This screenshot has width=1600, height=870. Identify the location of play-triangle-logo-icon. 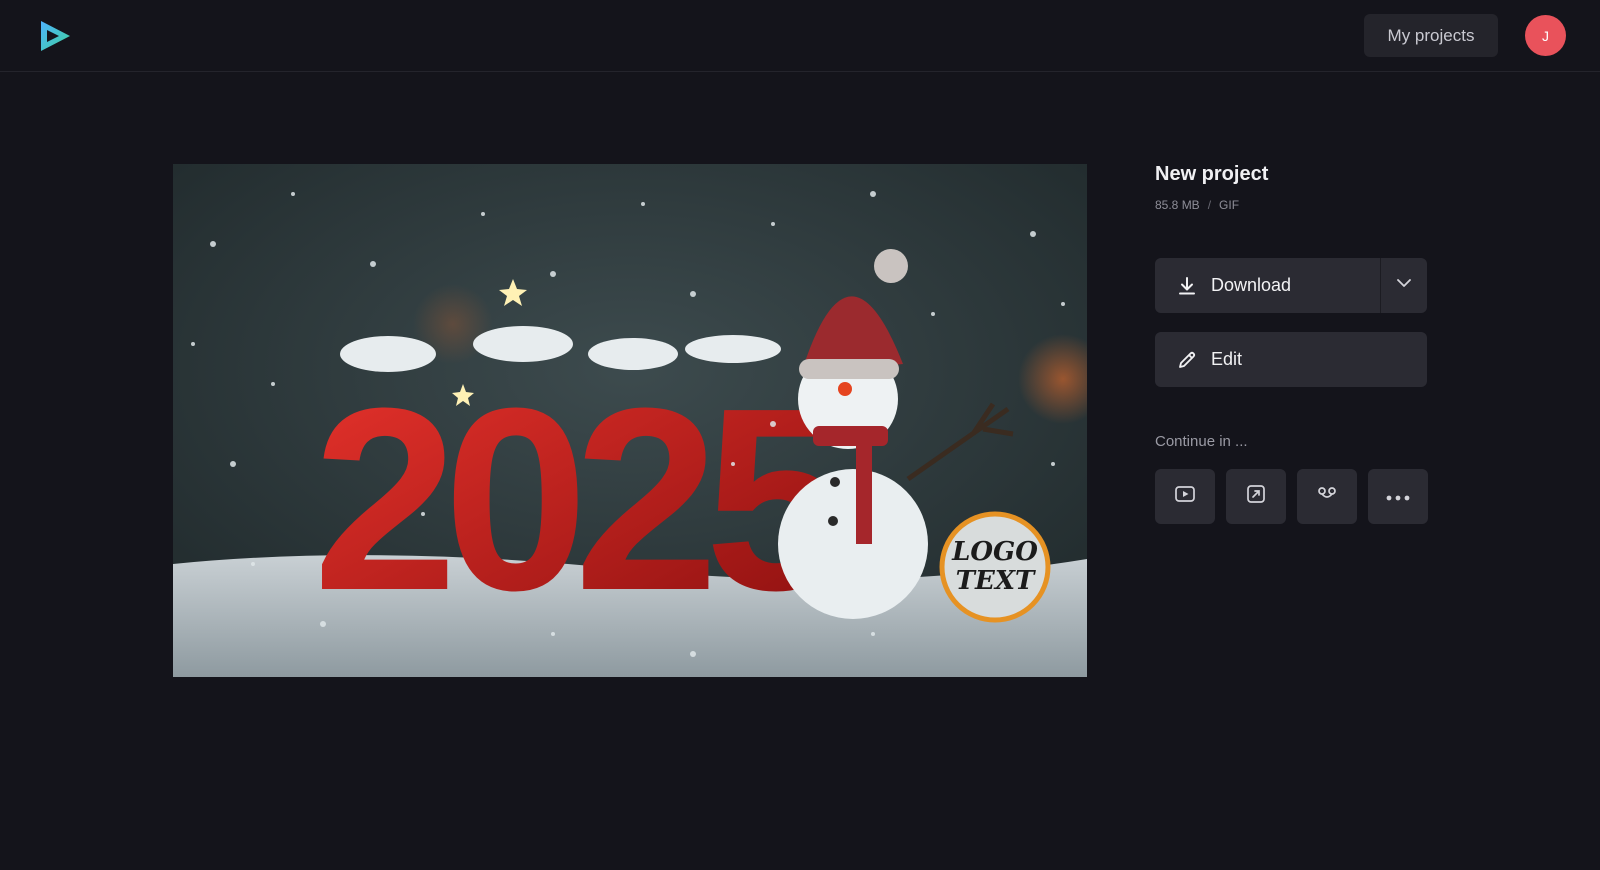
(55, 36).